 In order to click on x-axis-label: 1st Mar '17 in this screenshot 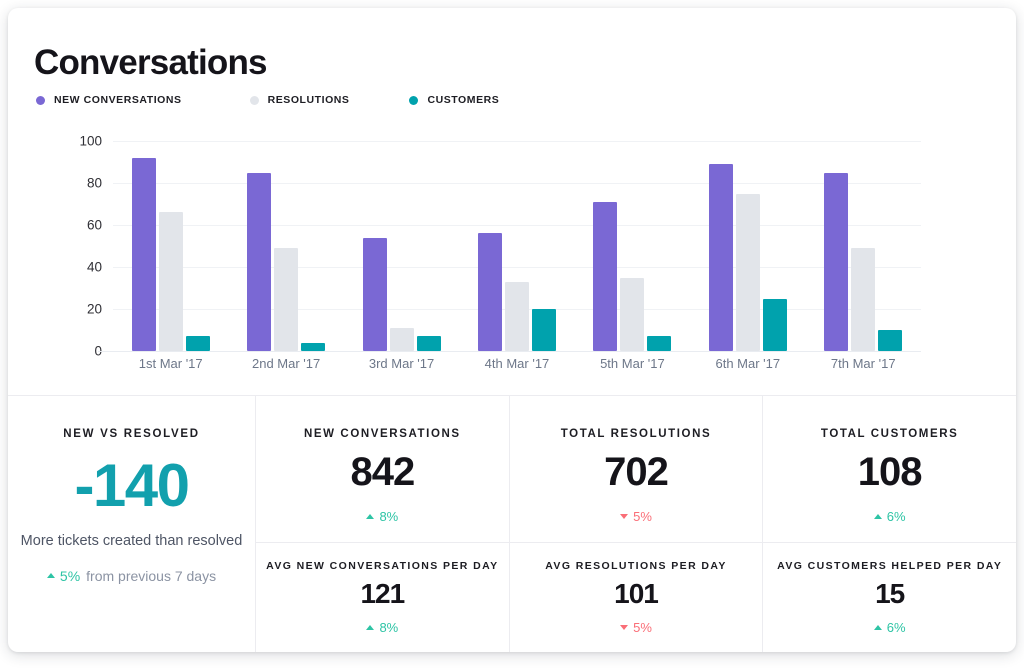, I will do `click(170, 363)`.